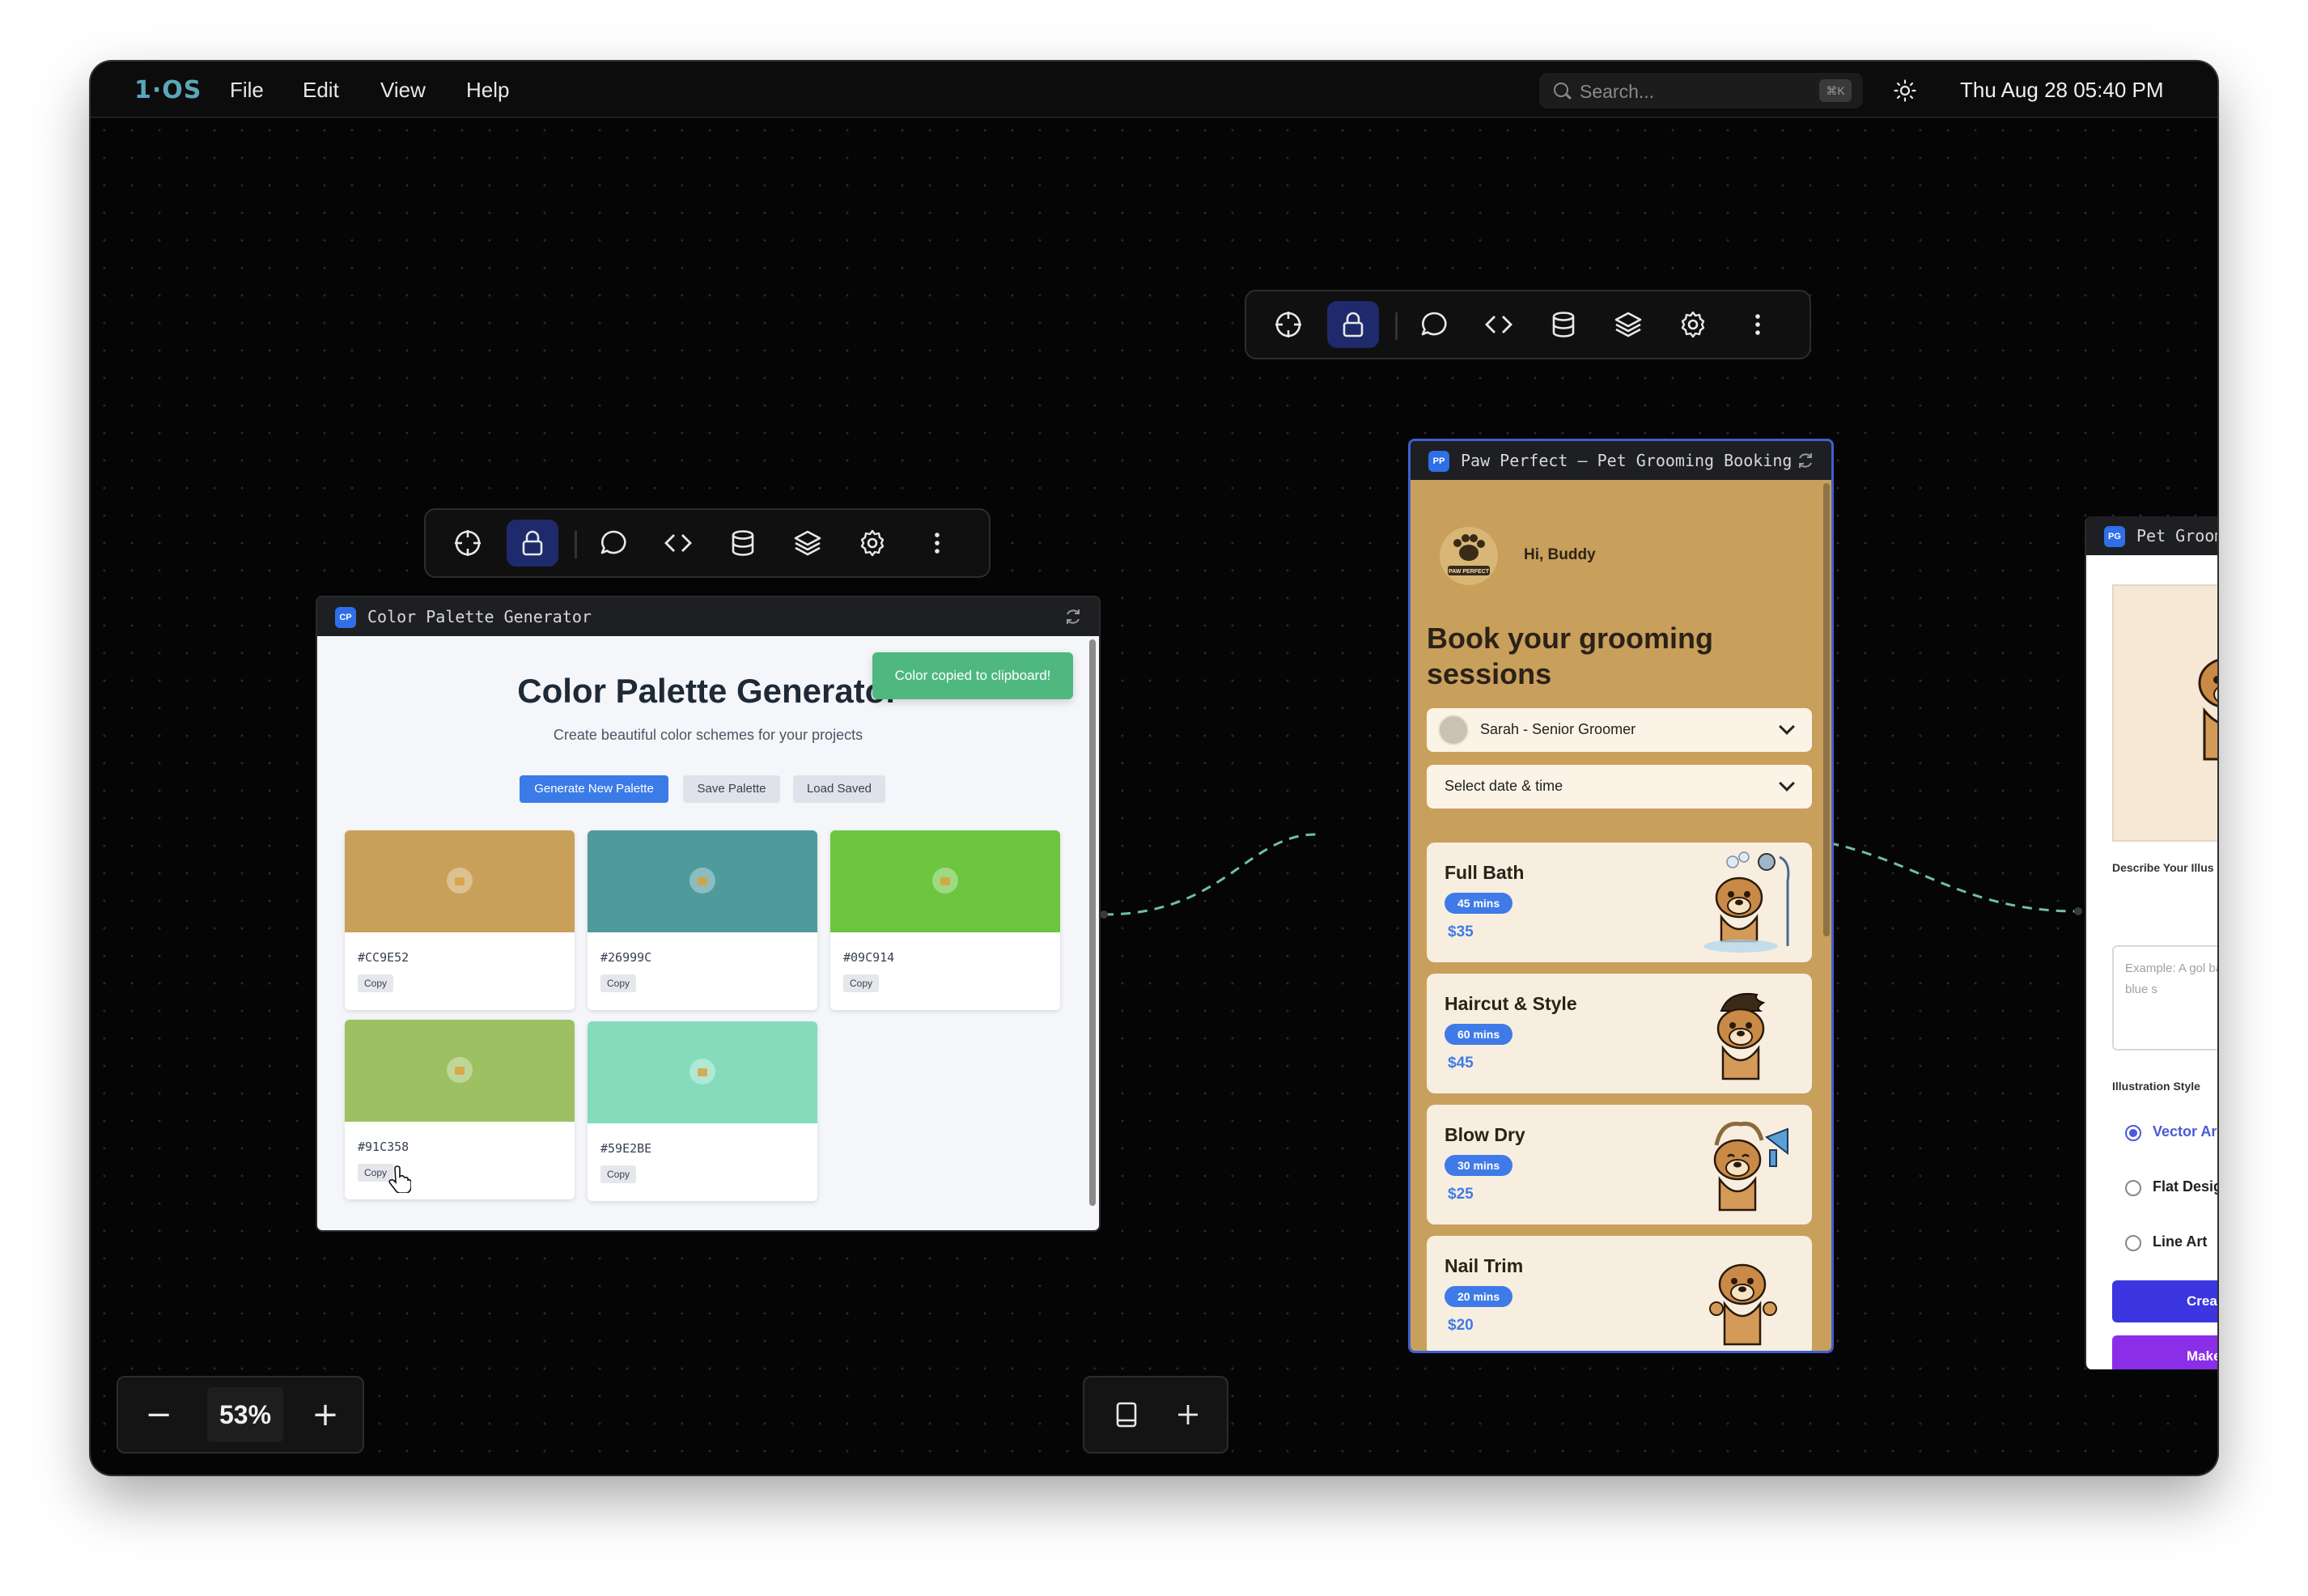  I want to click on page-controls, so click(1155, 1415).